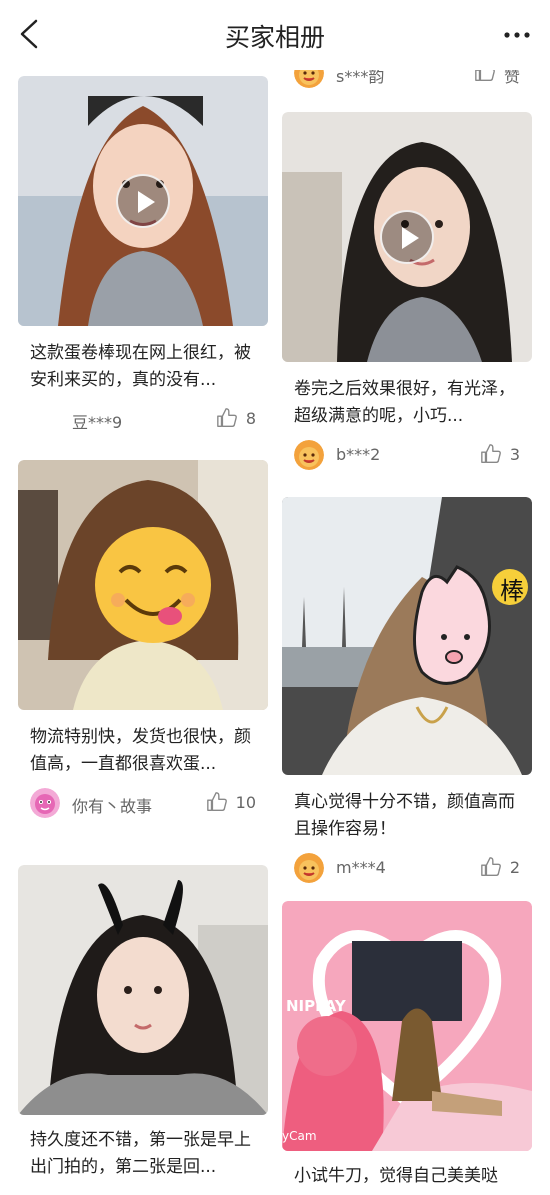 This screenshot has width=550, height=1195. I want to click on page-title: 买家相册, so click(274, 37).